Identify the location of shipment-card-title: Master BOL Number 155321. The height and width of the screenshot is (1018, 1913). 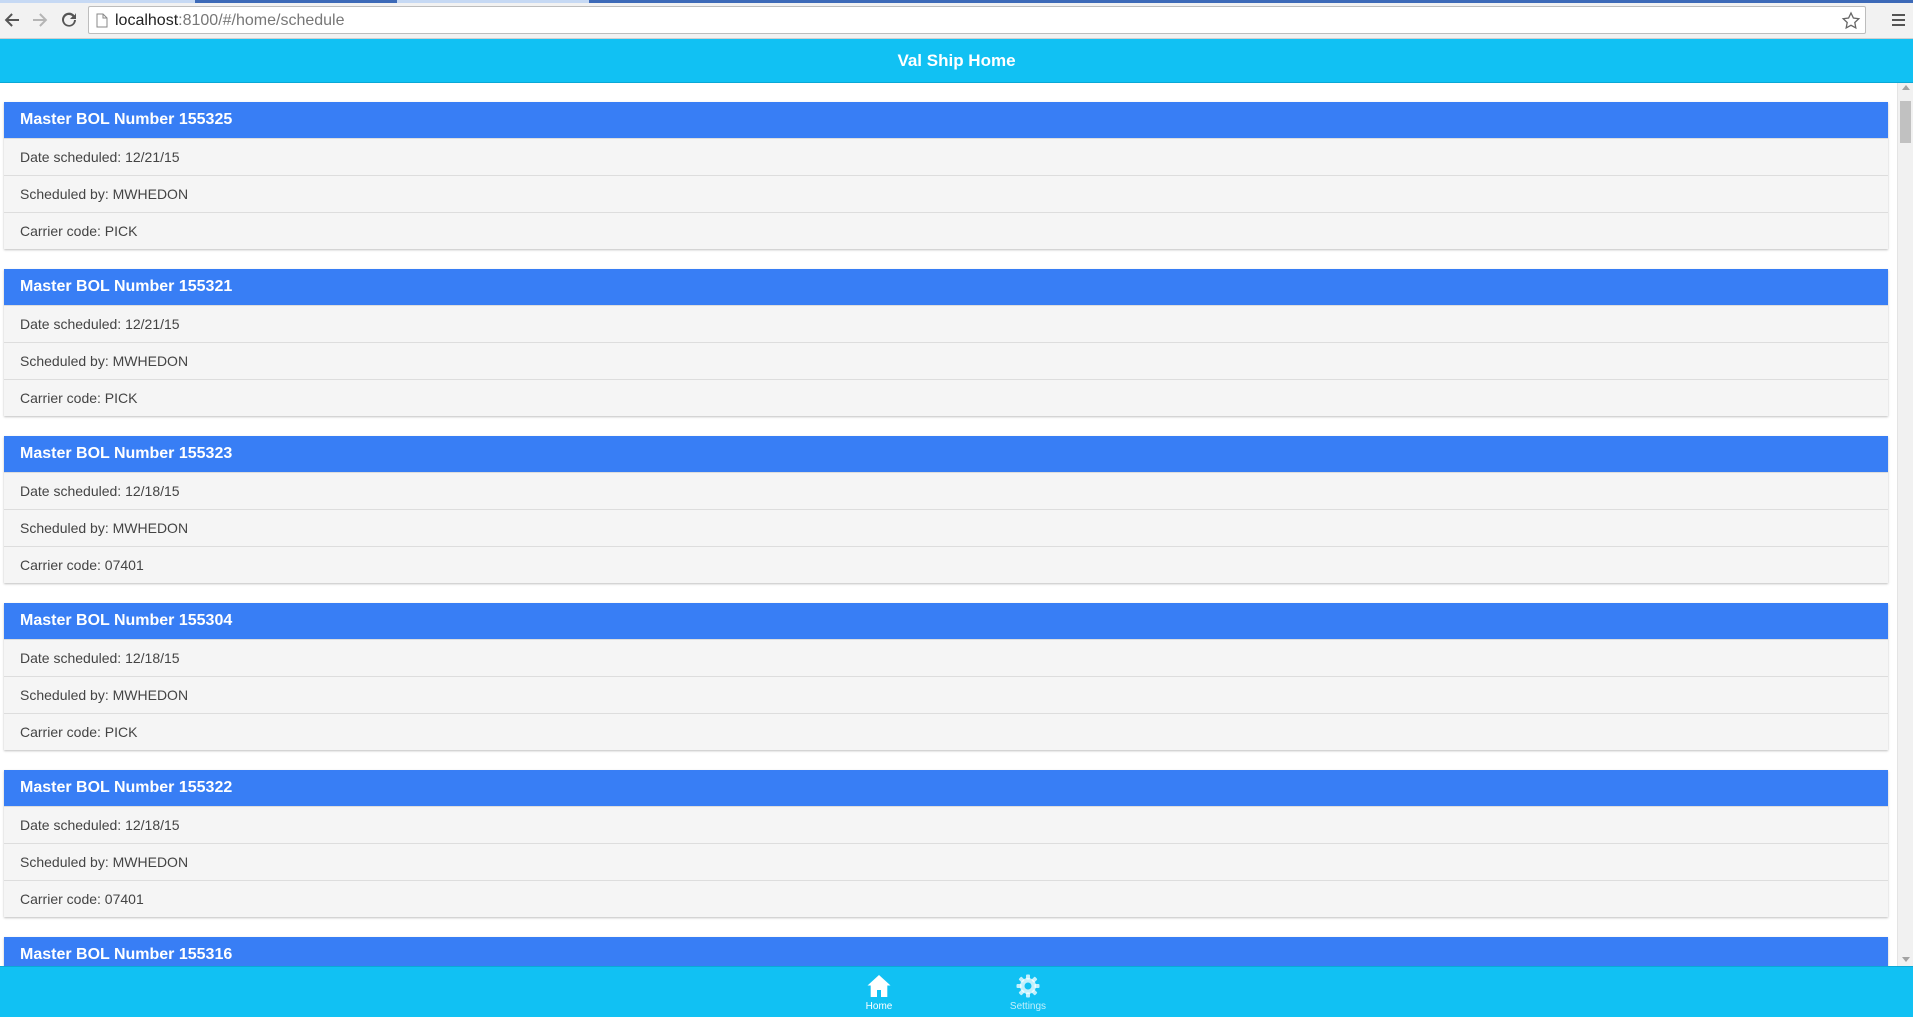
(946, 287).